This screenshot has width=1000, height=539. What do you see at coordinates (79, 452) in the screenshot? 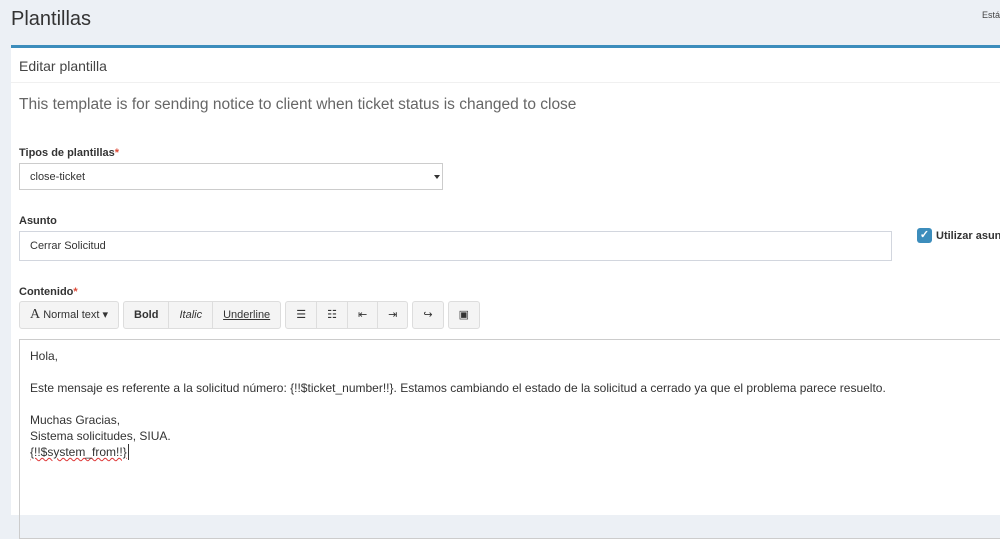
I see `editor-line: {!!$system_from!!}` at bounding box center [79, 452].